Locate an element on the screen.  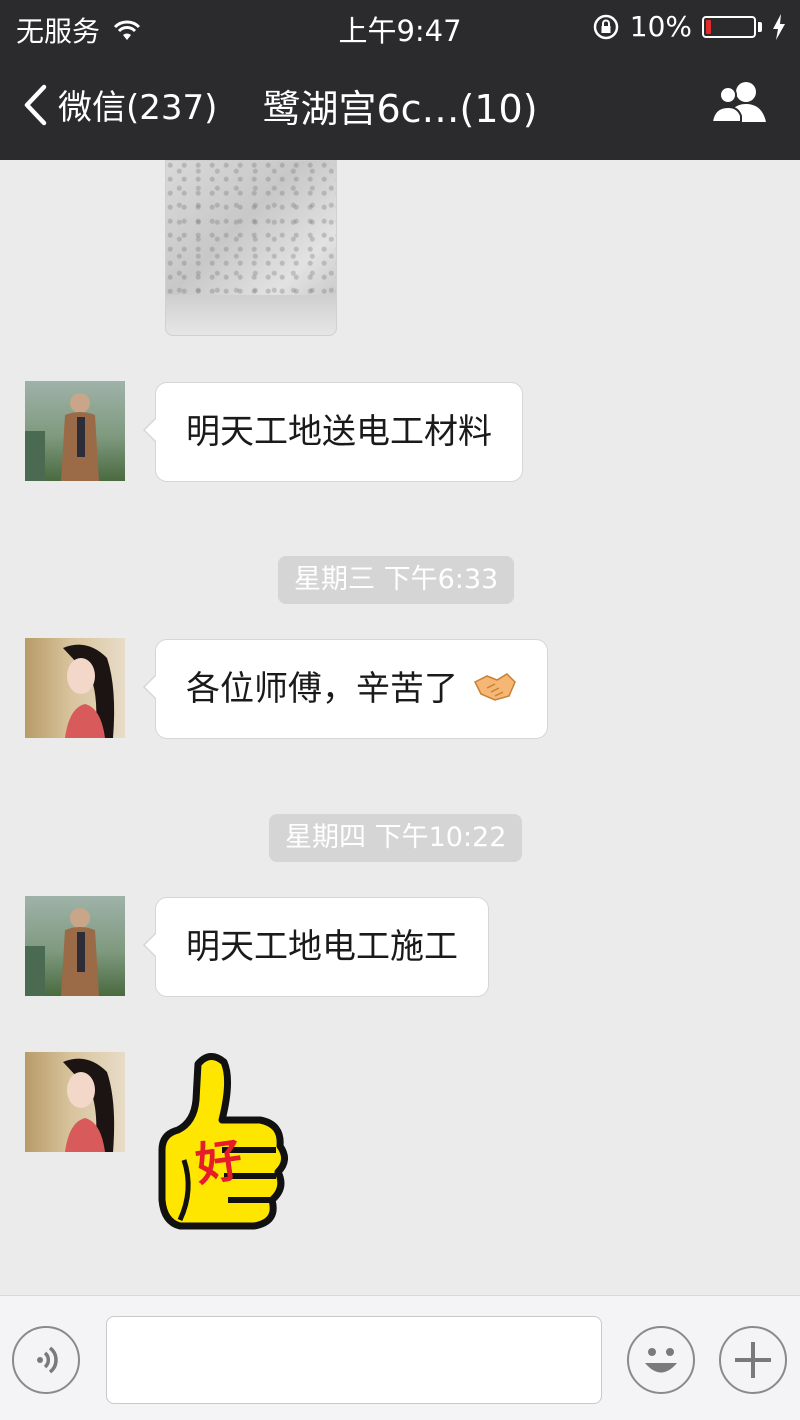
timestamp-text: 星期四 下午10:22 is located at coordinates (396, 837).